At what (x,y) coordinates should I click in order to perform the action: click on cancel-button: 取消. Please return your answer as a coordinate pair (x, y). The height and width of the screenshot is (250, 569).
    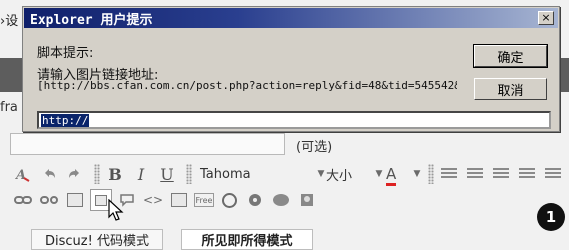
    Looking at the image, I should click on (510, 89).